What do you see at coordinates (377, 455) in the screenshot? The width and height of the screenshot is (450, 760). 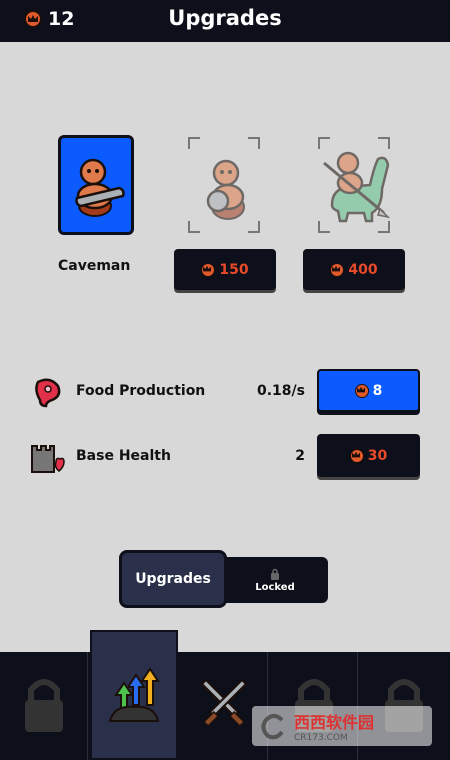 I see `upgrade-cost: 30` at bounding box center [377, 455].